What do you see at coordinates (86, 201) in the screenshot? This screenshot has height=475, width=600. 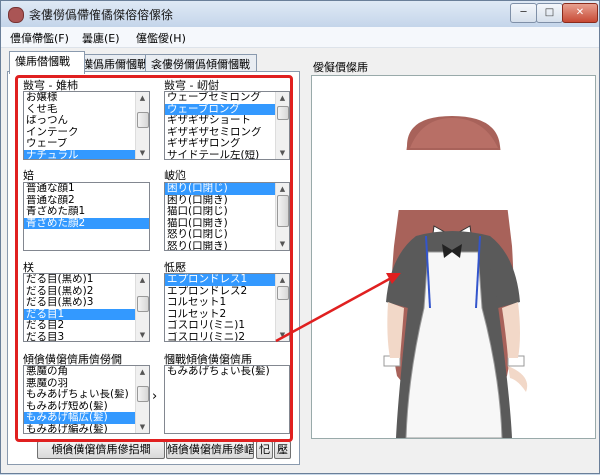 I see `list-item: 普通な顔2` at bounding box center [86, 201].